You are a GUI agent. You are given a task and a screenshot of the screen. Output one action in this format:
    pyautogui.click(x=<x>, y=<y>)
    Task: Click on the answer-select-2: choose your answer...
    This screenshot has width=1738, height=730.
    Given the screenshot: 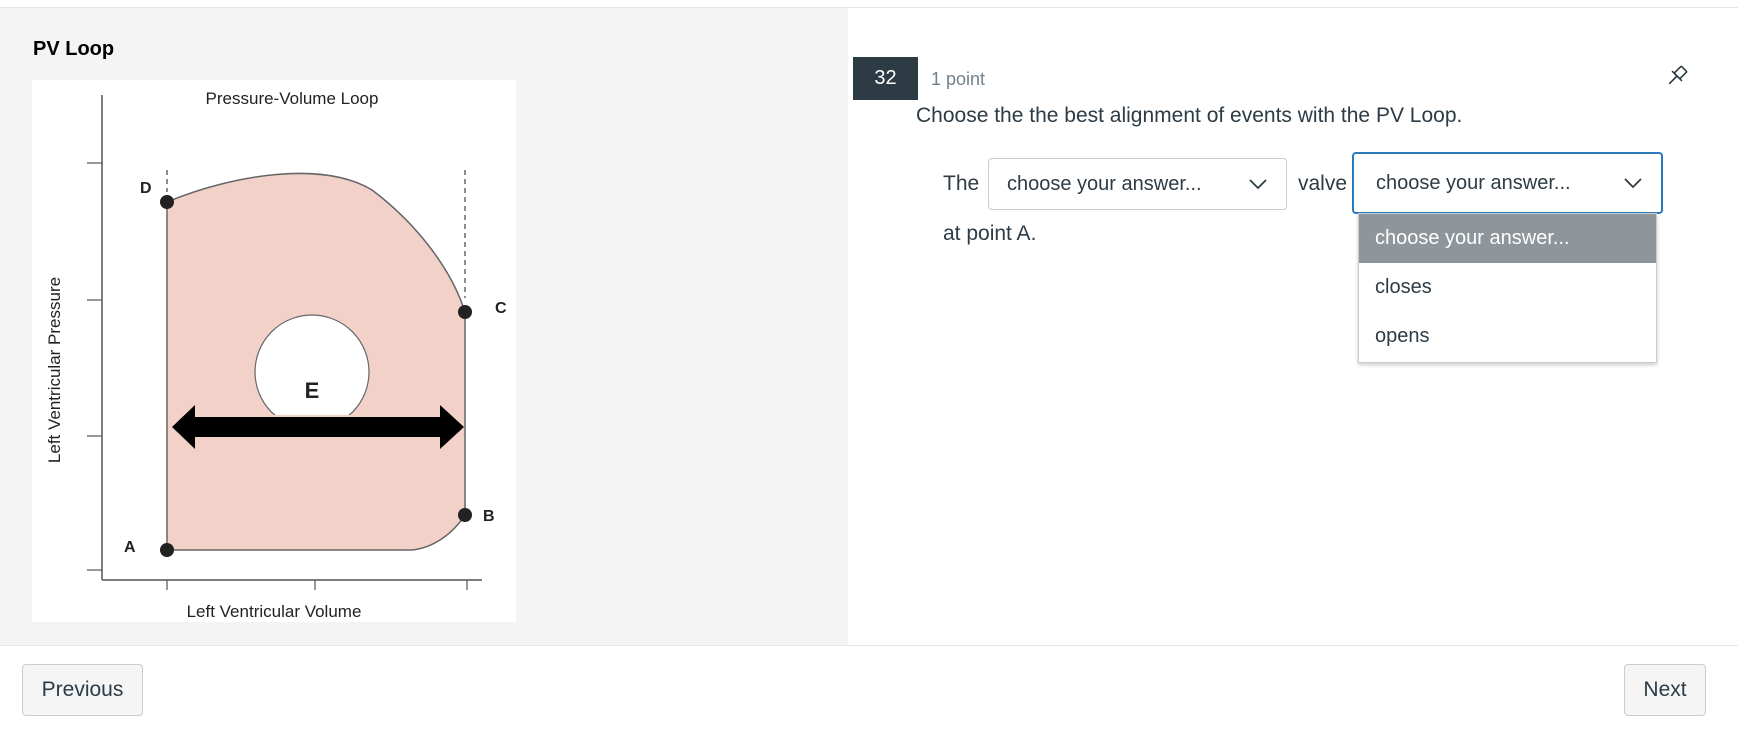 What is the action you would take?
    pyautogui.click(x=1507, y=183)
    